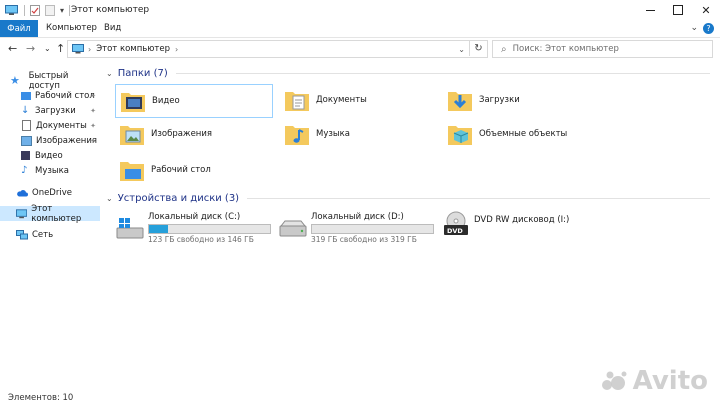 The height and width of the screenshot is (406, 720). Describe the element at coordinates (60, 48) in the screenshot. I see `up-arrow-icon: ↑` at that location.